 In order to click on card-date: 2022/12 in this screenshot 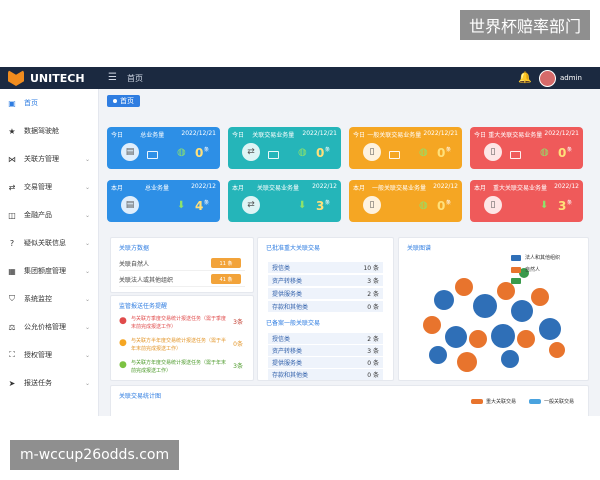, I will do `click(445, 186)`.